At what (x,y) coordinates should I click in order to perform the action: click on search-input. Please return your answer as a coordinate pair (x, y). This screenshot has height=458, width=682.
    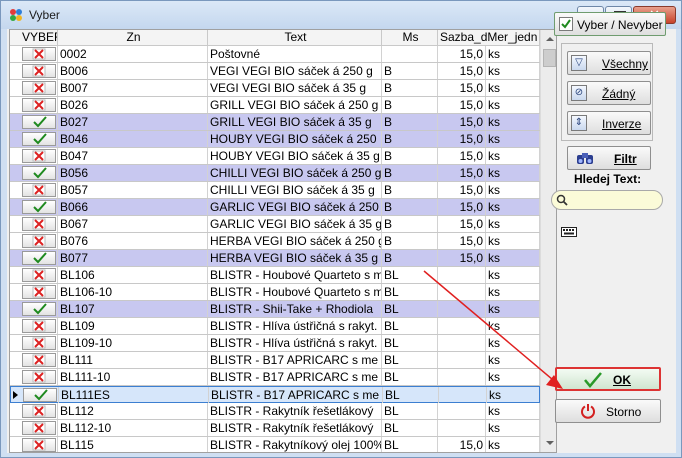
    Looking at the image, I should click on (615, 200).